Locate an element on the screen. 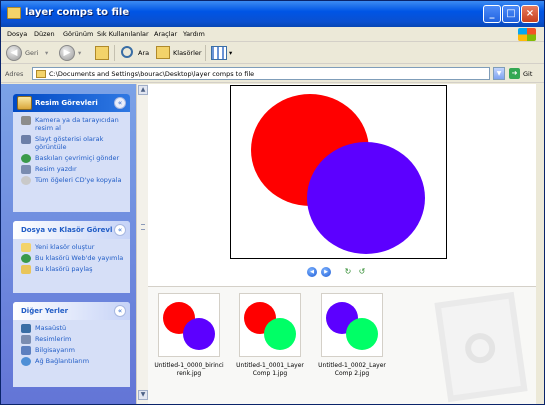  close-button: × is located at coordinates (530, 14).